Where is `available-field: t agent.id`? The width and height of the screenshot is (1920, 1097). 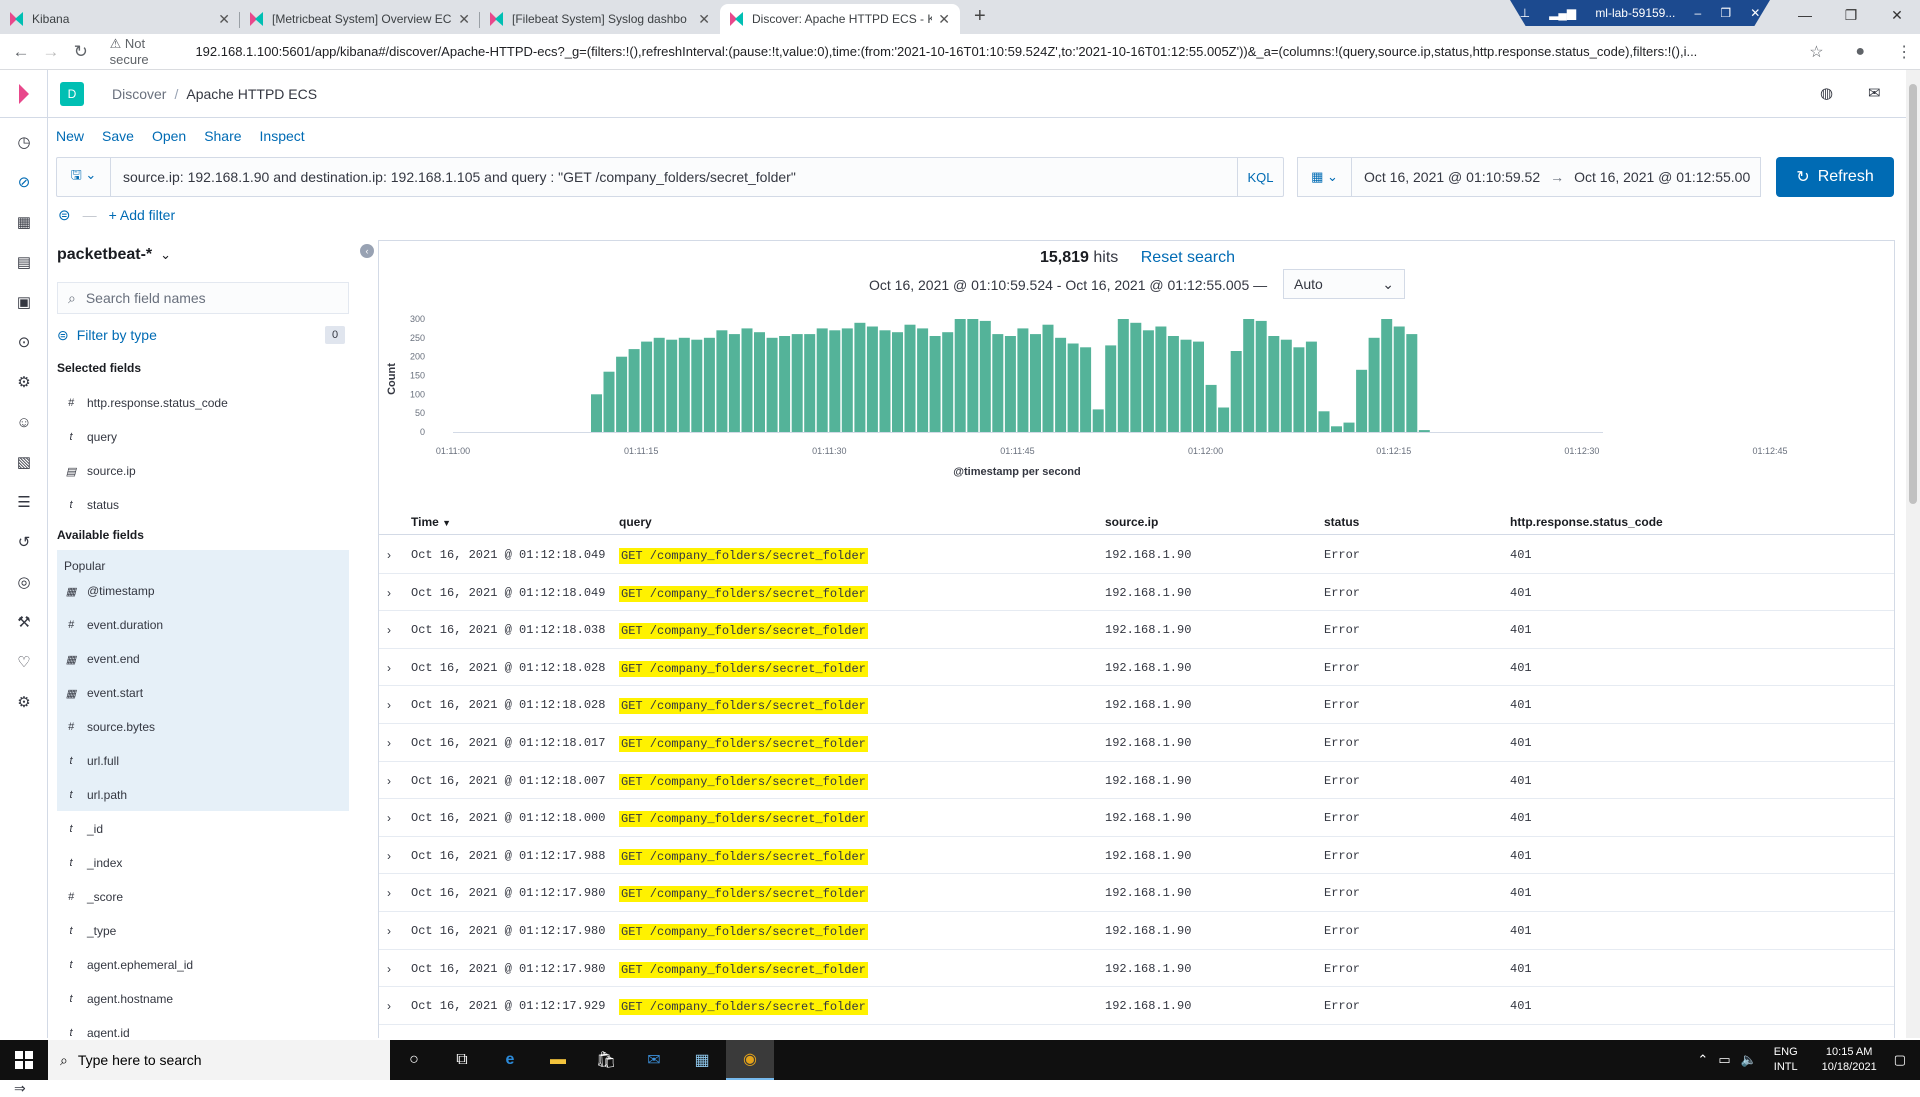
available-field: t agent.id is located at coordinates (203, 1027).